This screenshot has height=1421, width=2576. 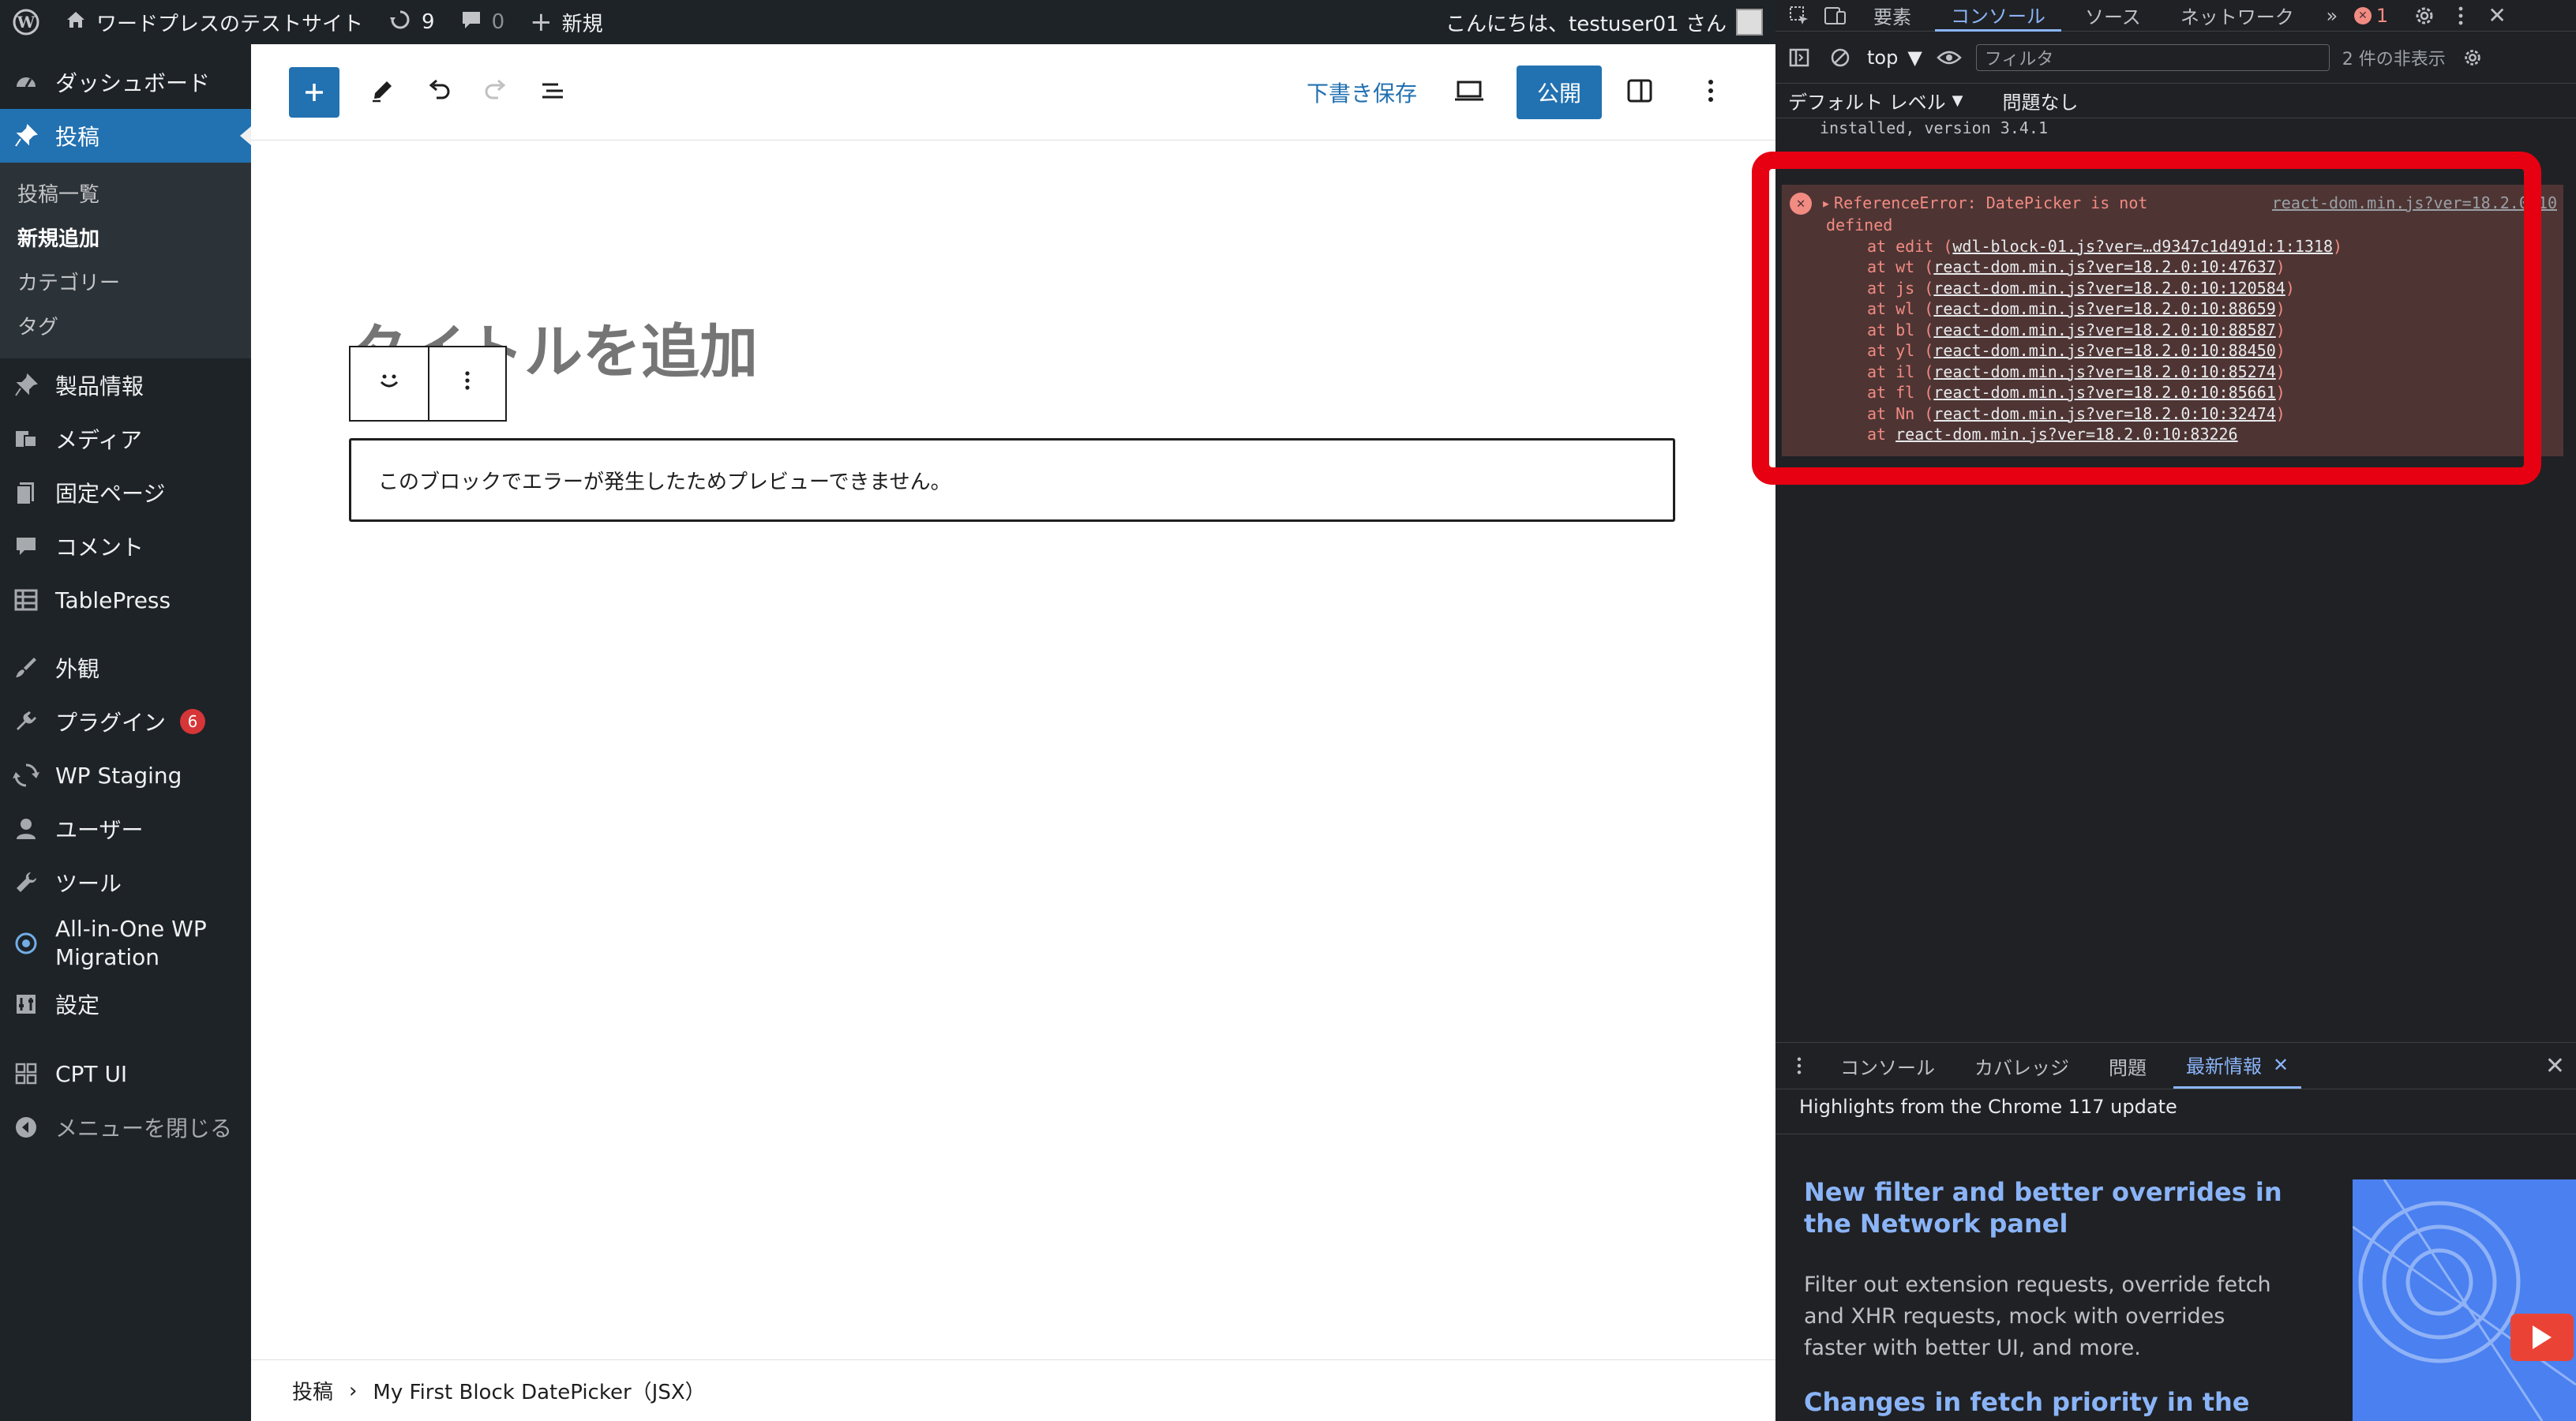 What do you see at coordinates (382, 92) in the screenshot?
I see `edit-pencil-button` at bounding box center [382, 92].